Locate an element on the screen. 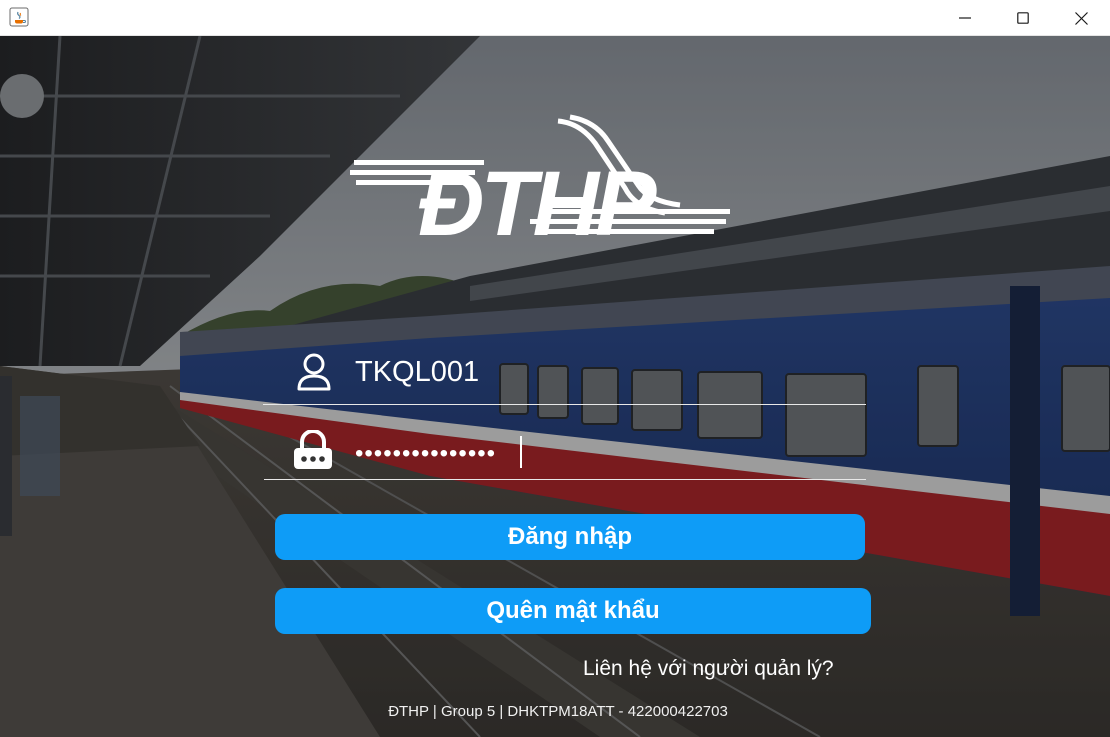  maximize-button is located at coordinates (1023, 18).